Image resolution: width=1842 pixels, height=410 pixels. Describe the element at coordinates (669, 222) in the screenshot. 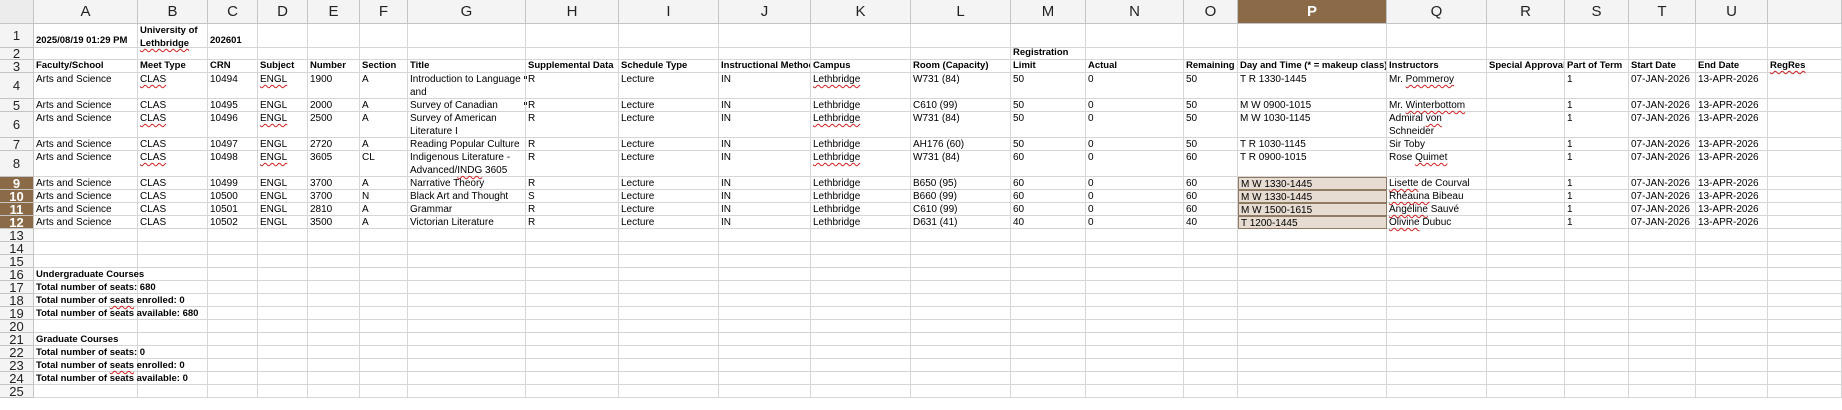

I see `cell-i12: Lecture` at that location.